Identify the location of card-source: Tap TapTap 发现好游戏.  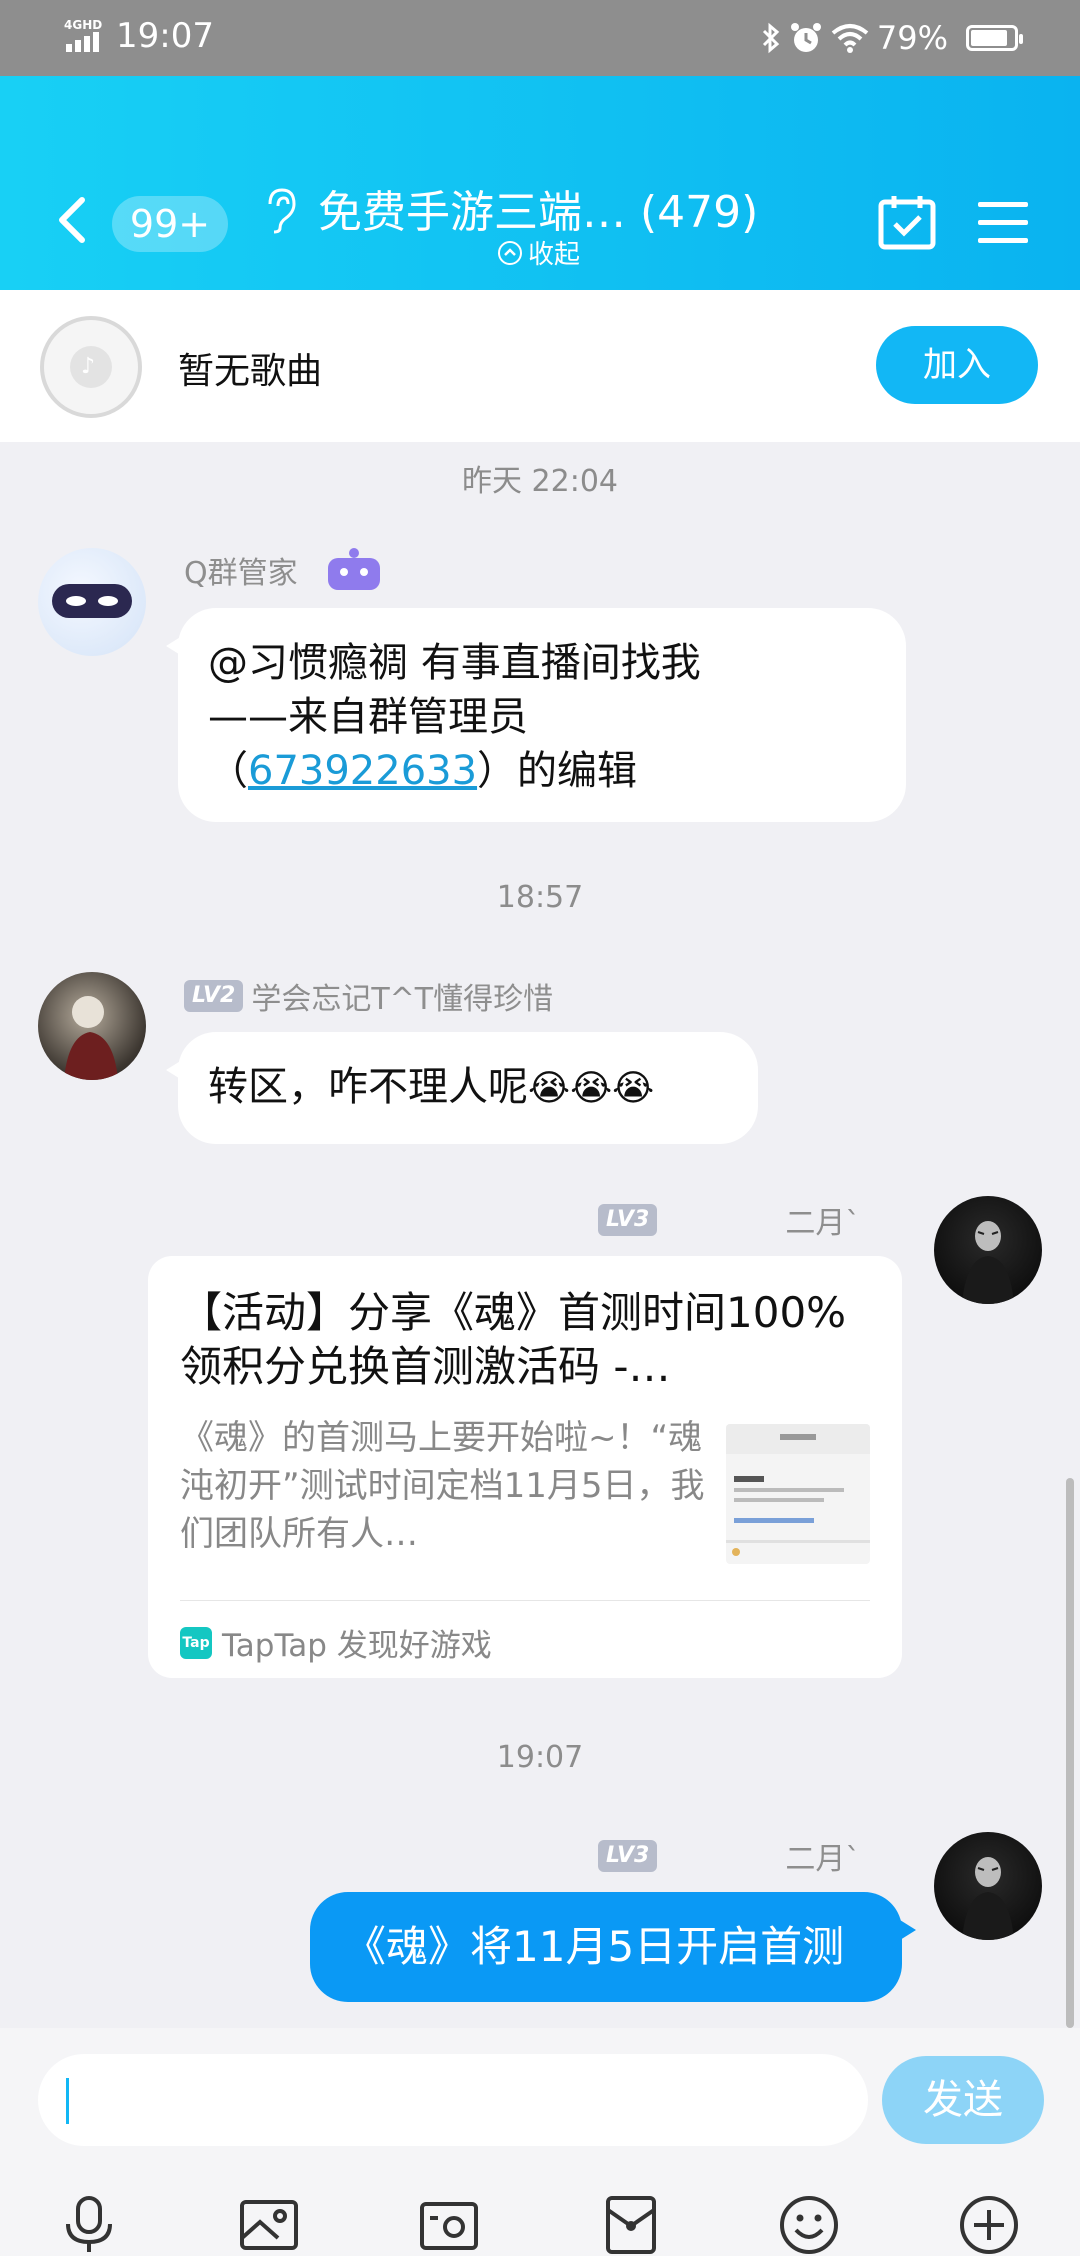
(336, 1642).